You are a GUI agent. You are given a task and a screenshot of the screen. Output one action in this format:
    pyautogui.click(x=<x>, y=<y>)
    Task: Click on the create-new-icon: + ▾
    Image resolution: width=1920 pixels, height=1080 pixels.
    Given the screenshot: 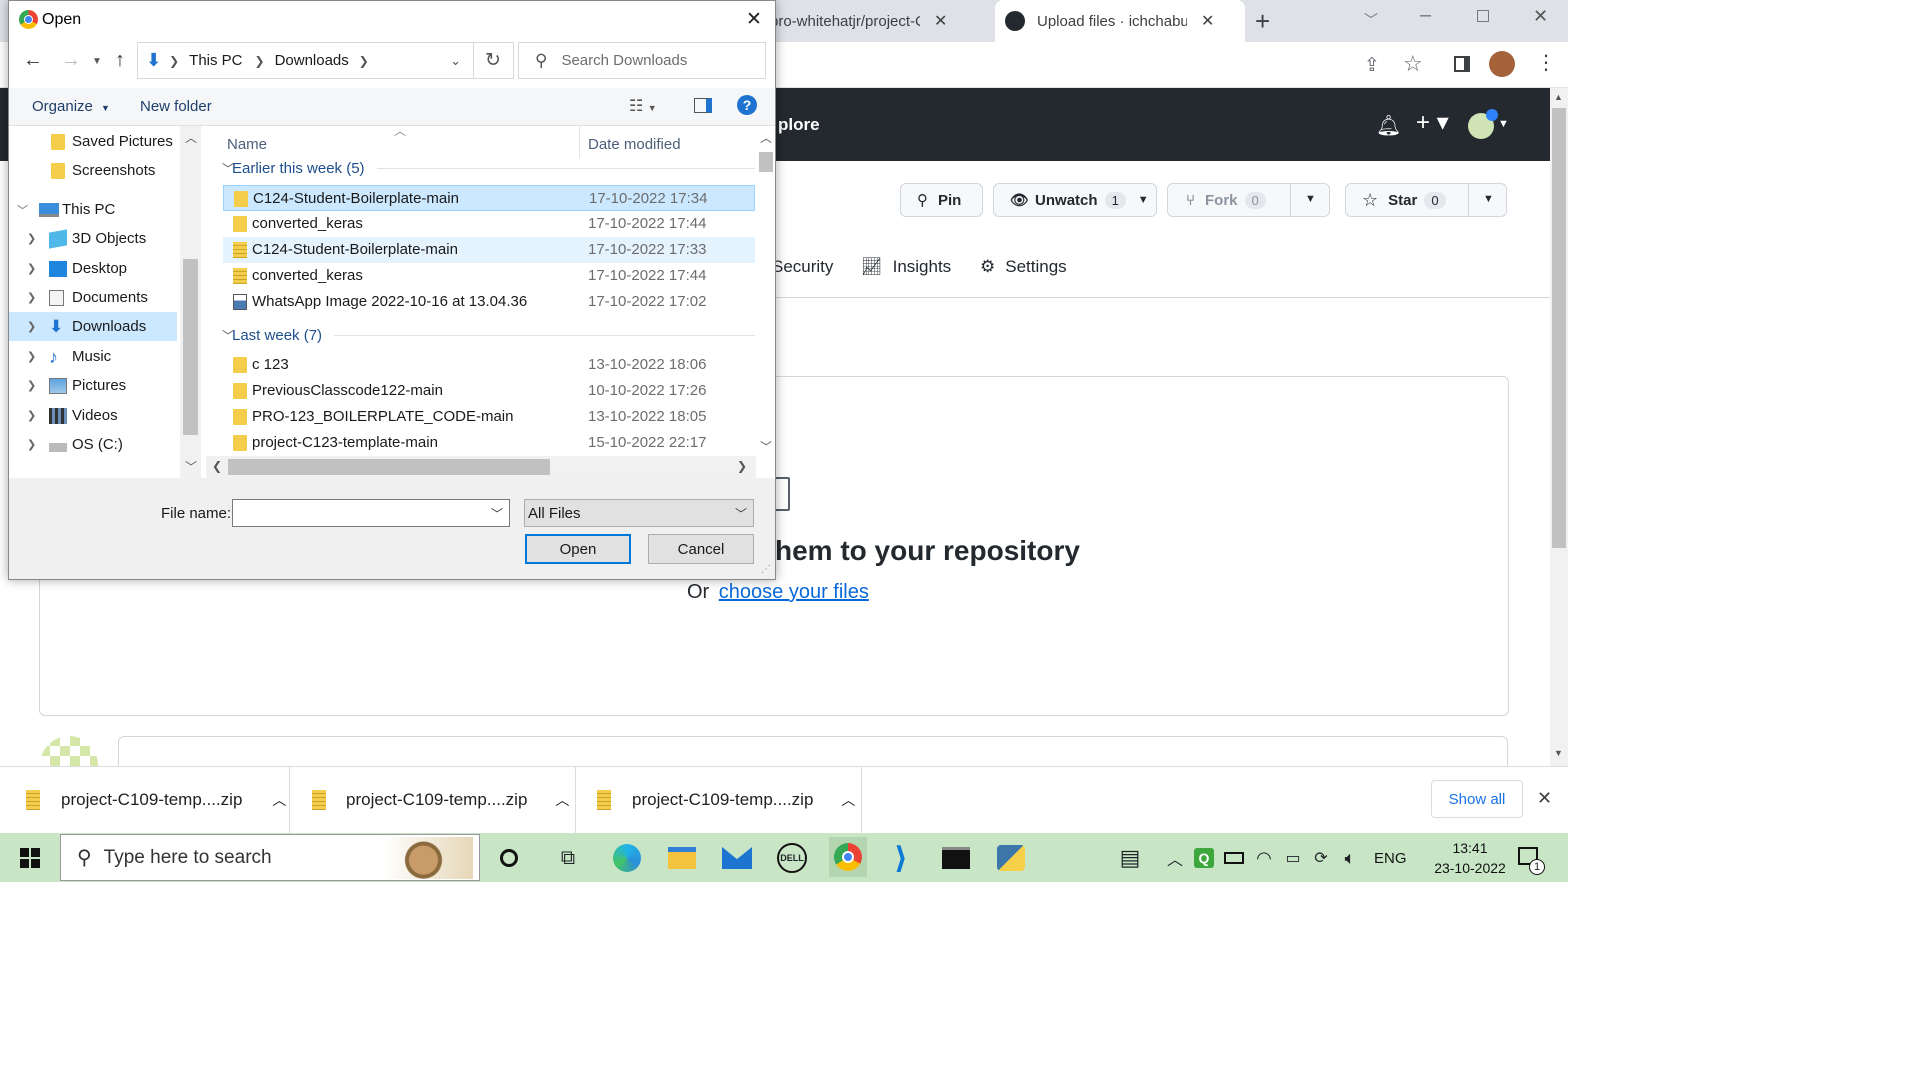 What is the action you would take?
    pyautogui.click(x=1432, y=122)
    